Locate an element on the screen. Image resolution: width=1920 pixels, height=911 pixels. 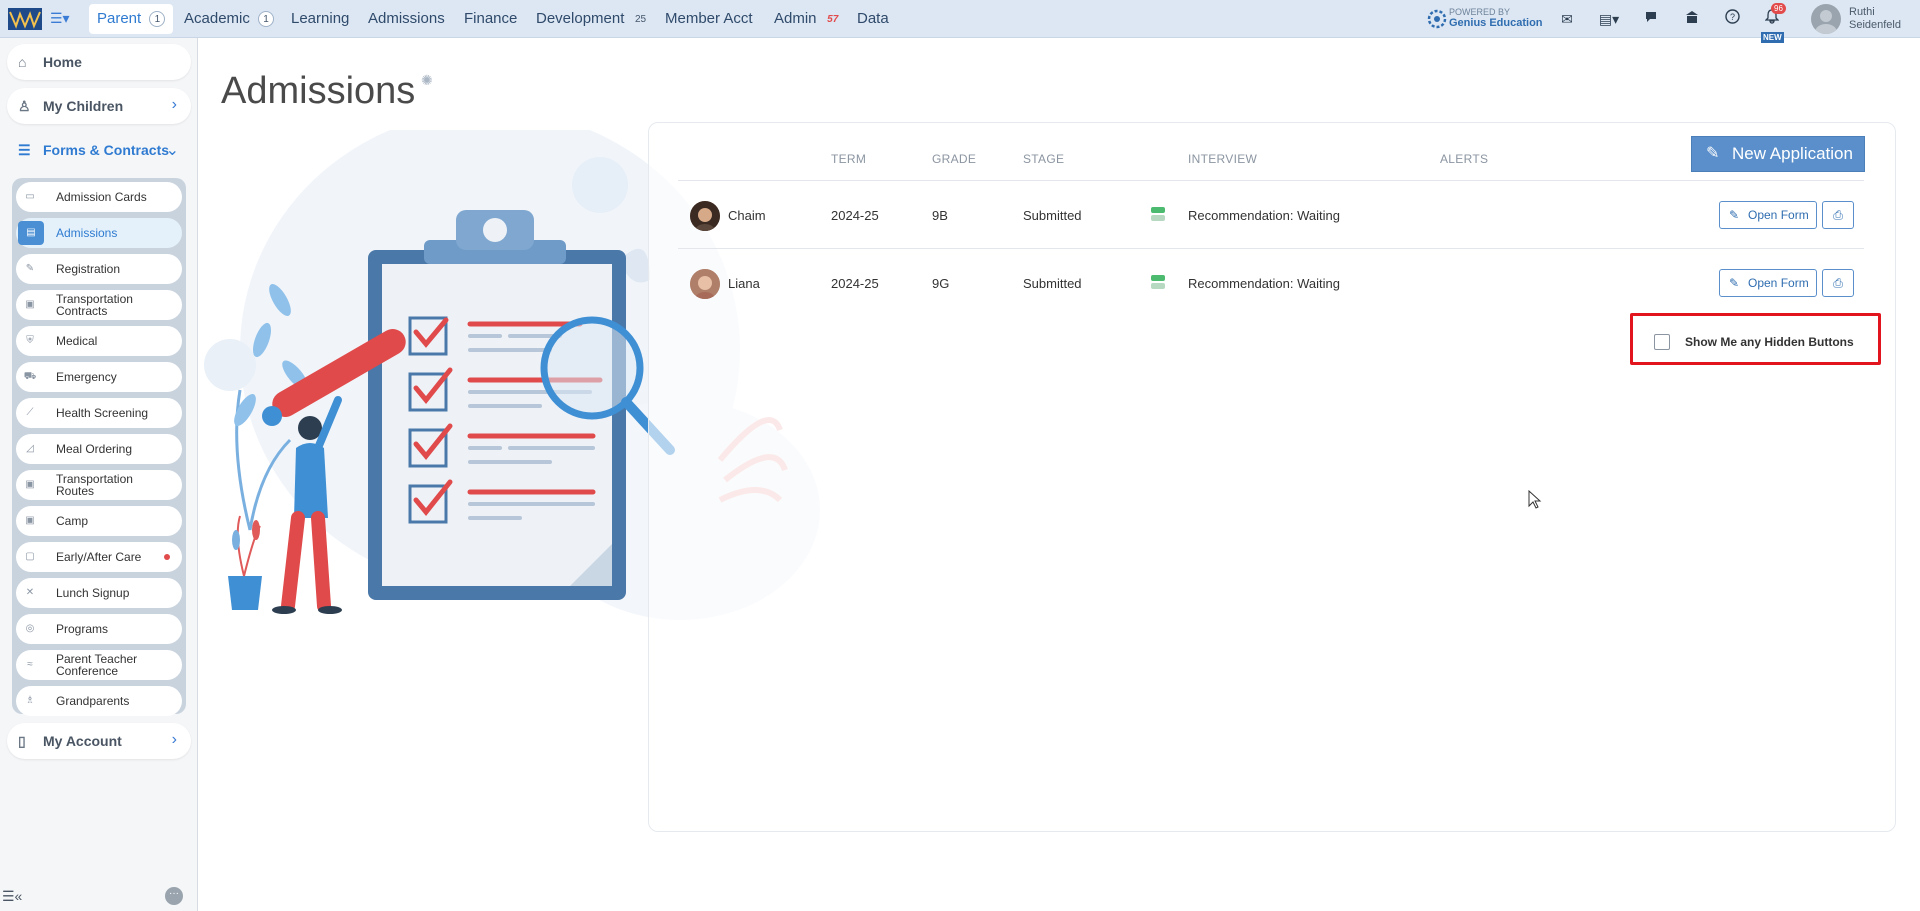
mail-icon: ✉ is located at coordinates (1567, 19).